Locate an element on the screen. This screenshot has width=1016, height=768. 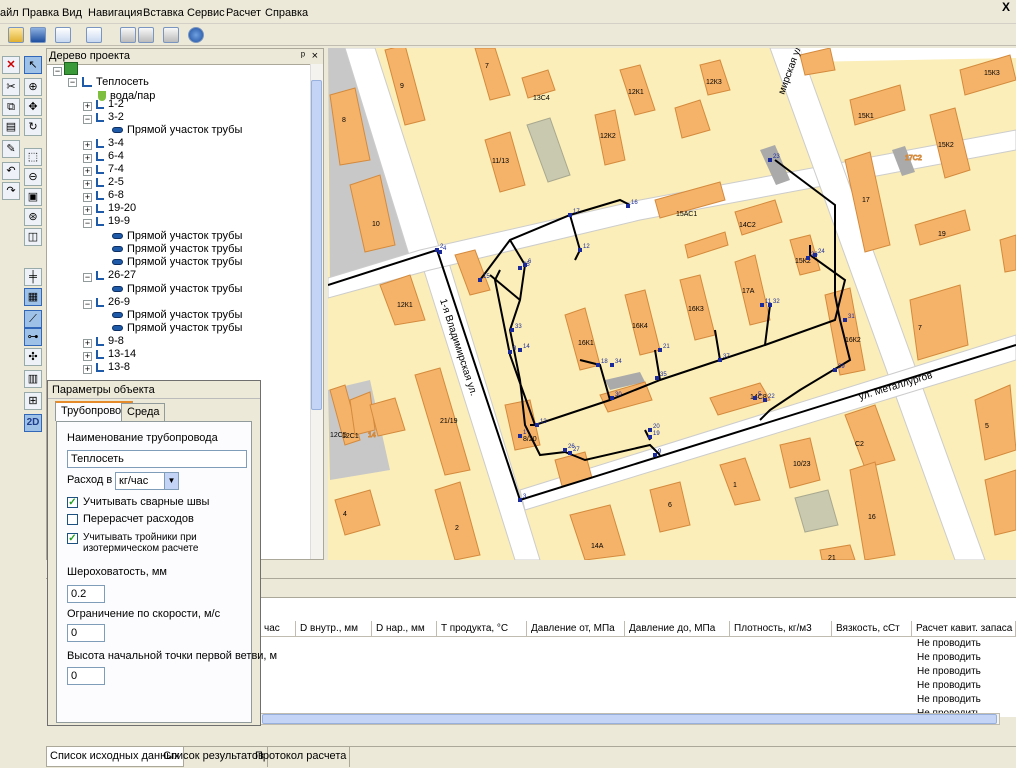
tree-item-section: 9-8 is located at coordinates (110, 341).